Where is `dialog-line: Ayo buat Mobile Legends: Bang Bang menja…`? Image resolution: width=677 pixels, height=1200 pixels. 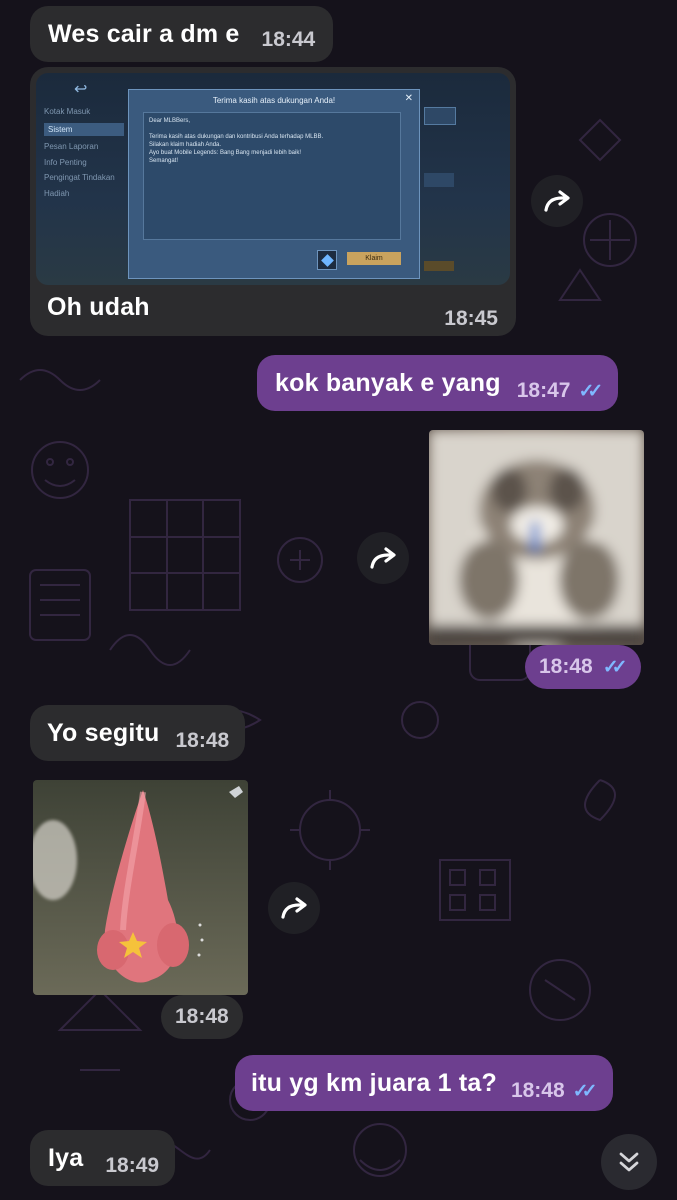
dialog-line: Ayo buat Mobile Legends: Bang Bang menja… is located at coordinates (225, 153).